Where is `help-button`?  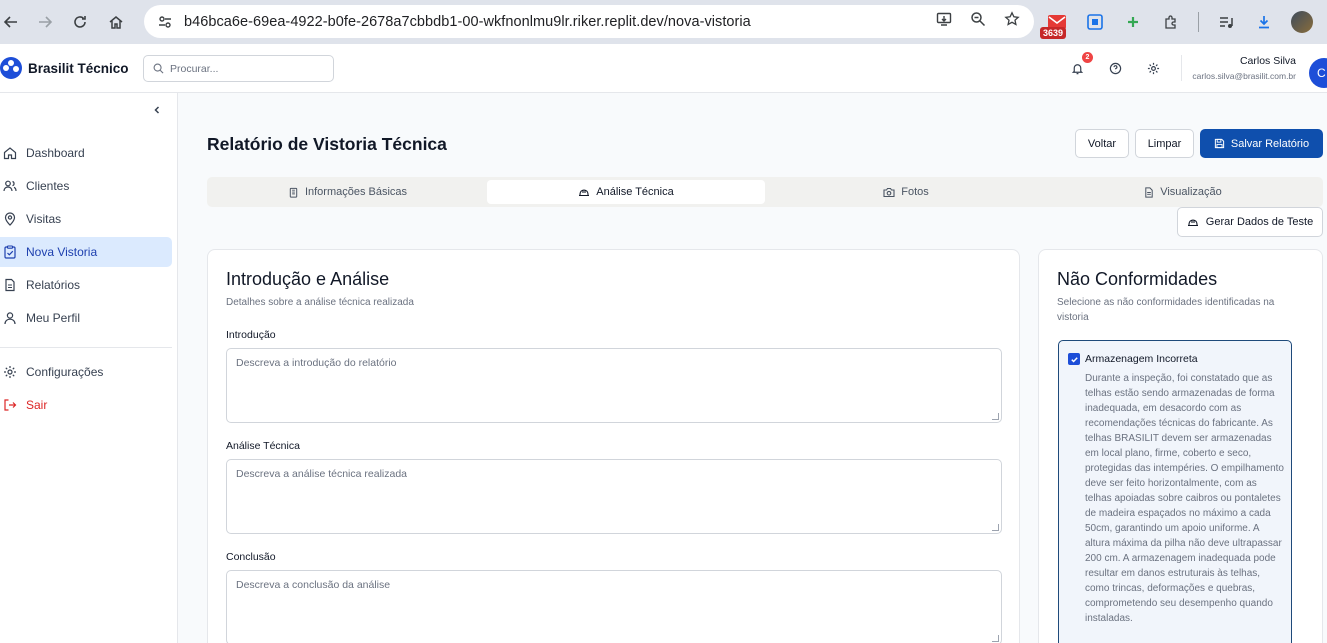 help-button is located at coordinates (1115, 68).